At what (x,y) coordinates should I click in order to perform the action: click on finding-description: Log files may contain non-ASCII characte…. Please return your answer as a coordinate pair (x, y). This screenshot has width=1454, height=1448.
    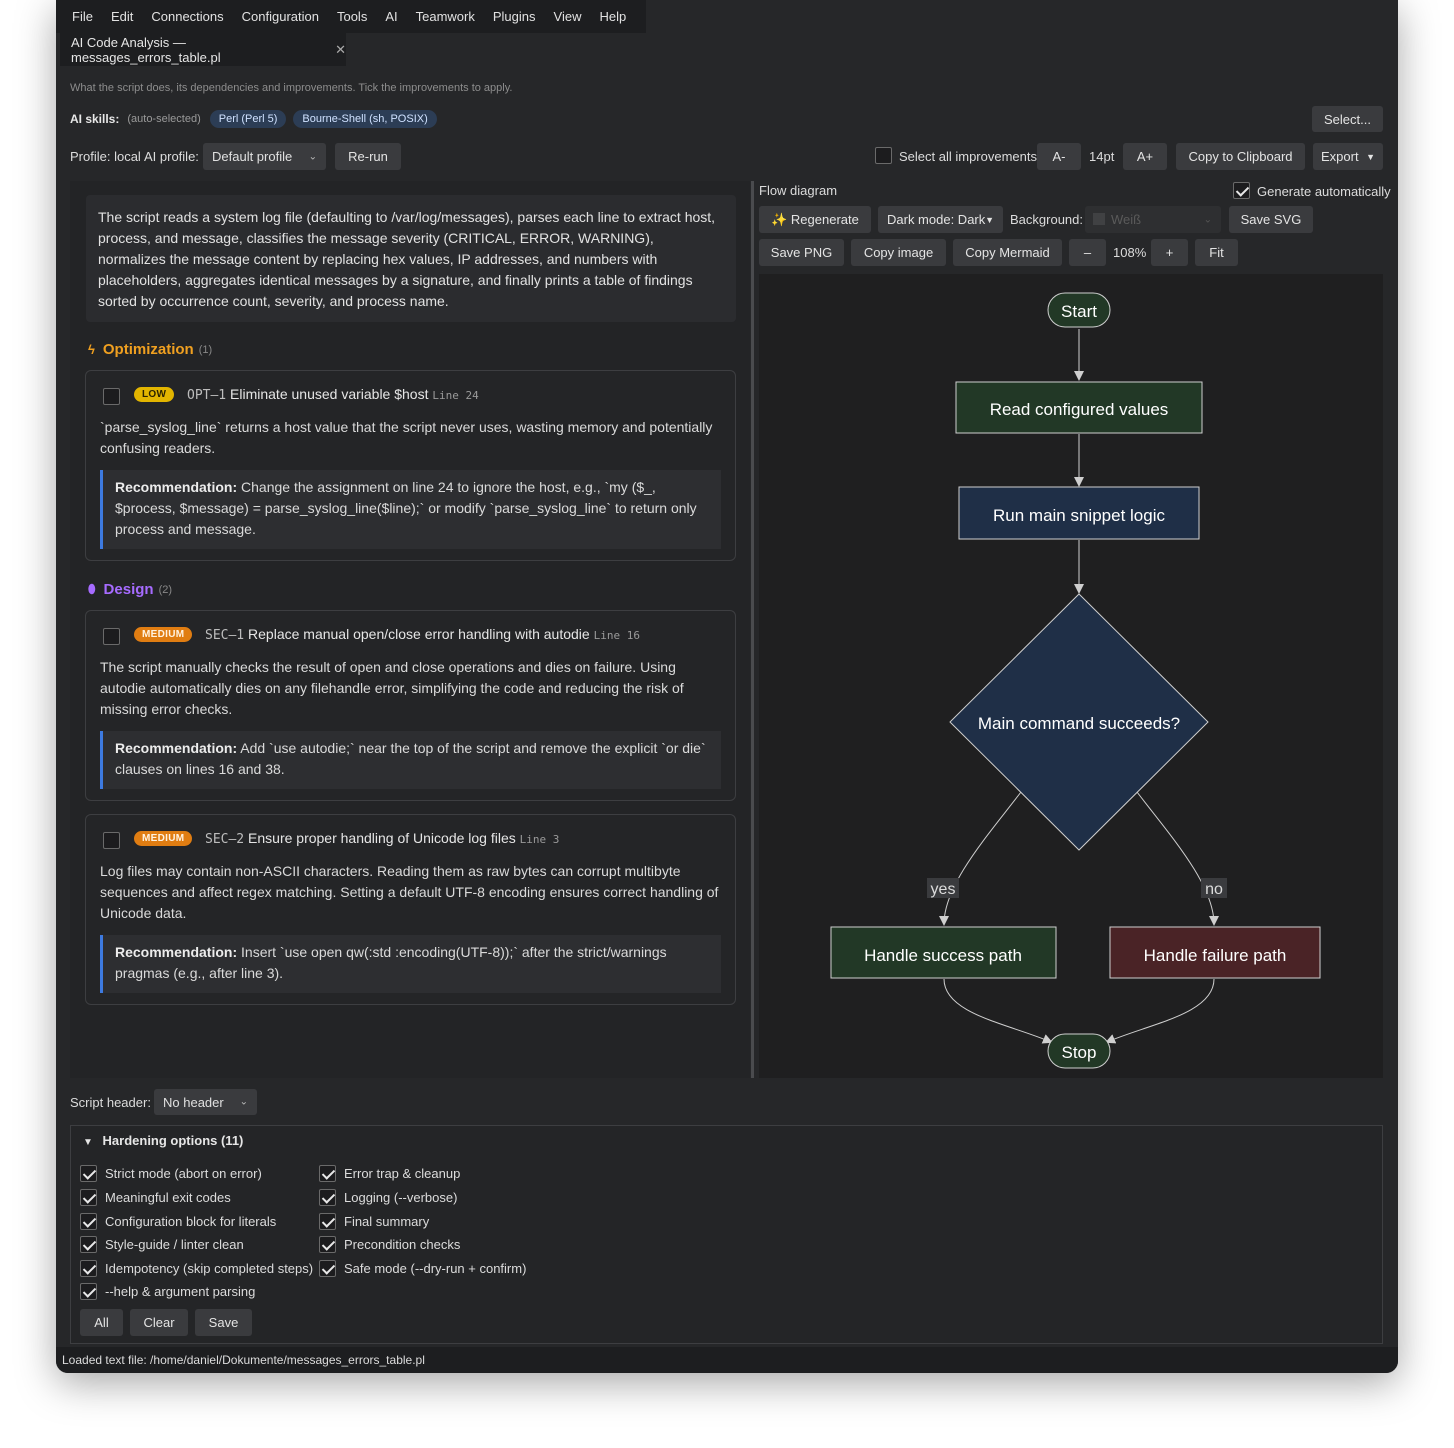
    Looking at the image, I should click on (409, 892).